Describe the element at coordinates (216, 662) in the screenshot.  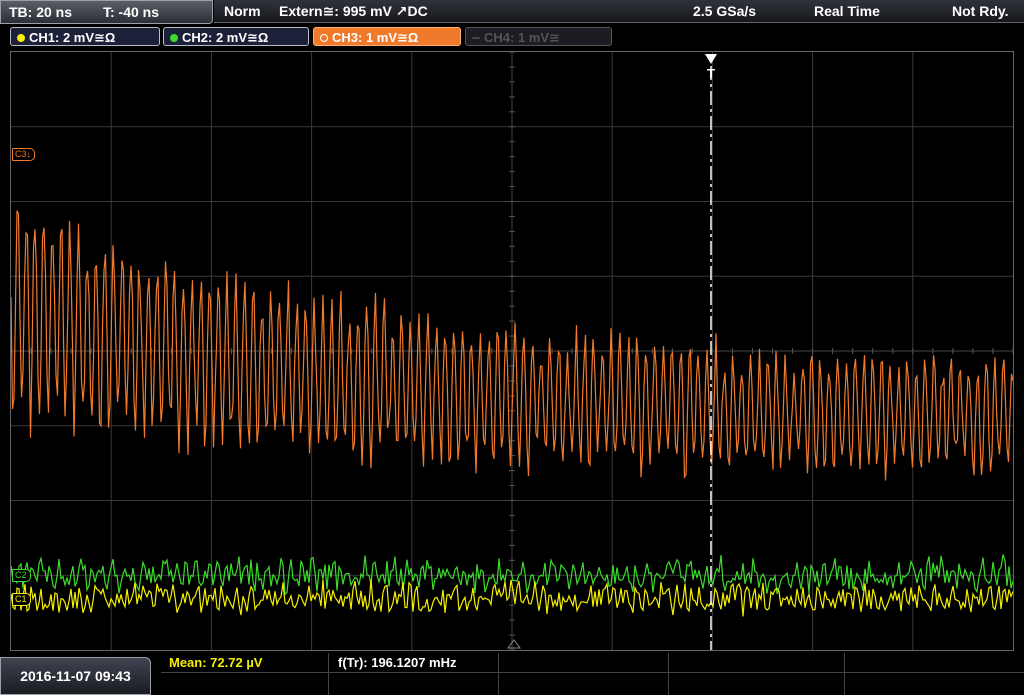
I see `mean-measurement: Mean: 72.72 µV` at that location.